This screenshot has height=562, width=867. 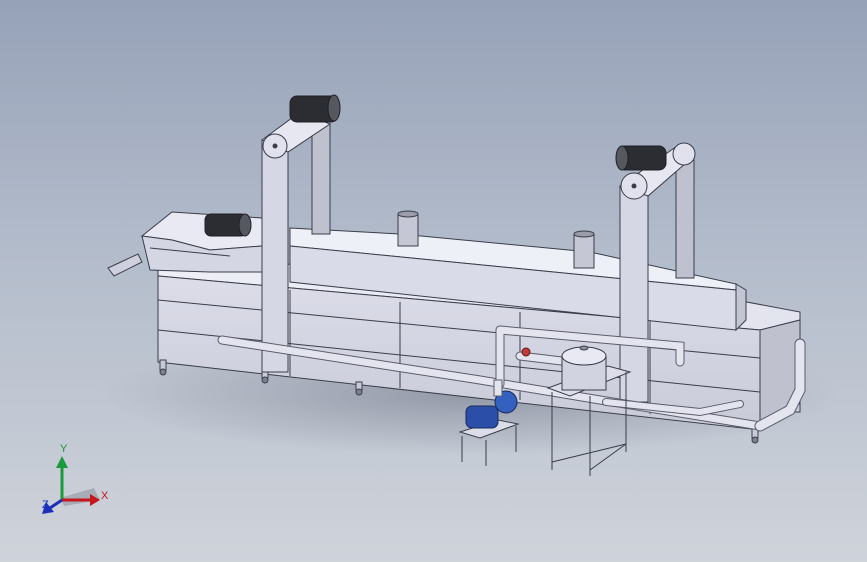 What do you see at coordinates (584, 348) in the screenshot?
I see `filter-vessel-knob` at bounding box center [584, 348].